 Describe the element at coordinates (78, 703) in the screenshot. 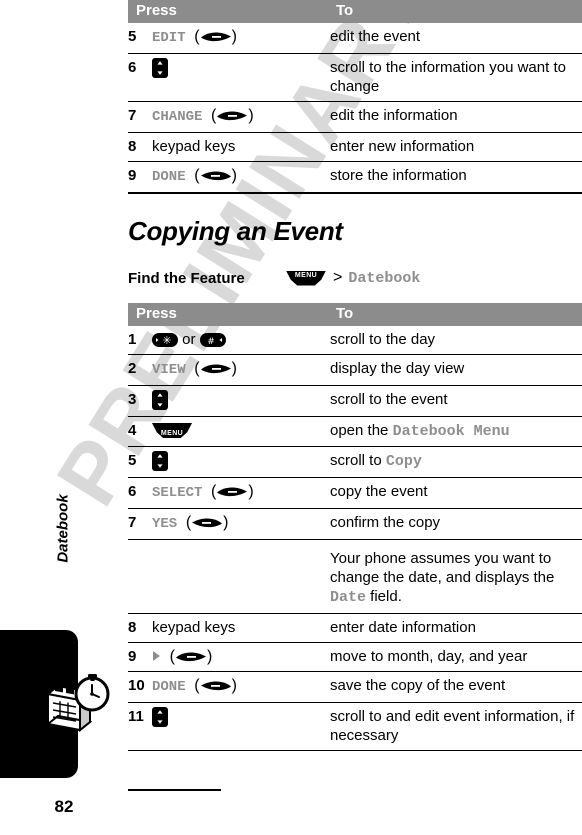

I see `datebook-stopwatch-icon` at that location.